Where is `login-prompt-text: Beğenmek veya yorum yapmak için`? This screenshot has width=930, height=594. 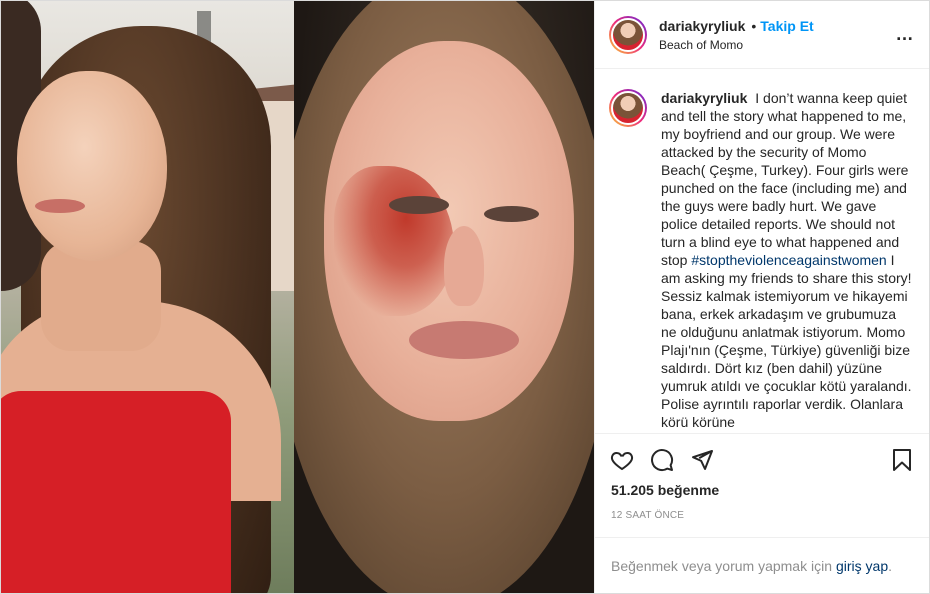 login-prompt-text: Beğenmek veya yorum yapmak için is located at coordinates (721, 565).